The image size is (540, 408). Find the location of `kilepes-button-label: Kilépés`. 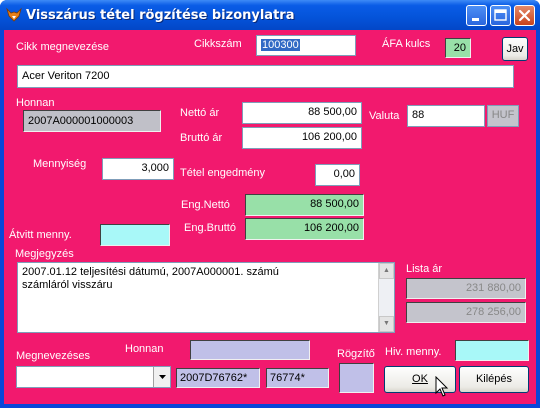

kilepes-button-label: Kilépés is located at coordinates (494, 379).